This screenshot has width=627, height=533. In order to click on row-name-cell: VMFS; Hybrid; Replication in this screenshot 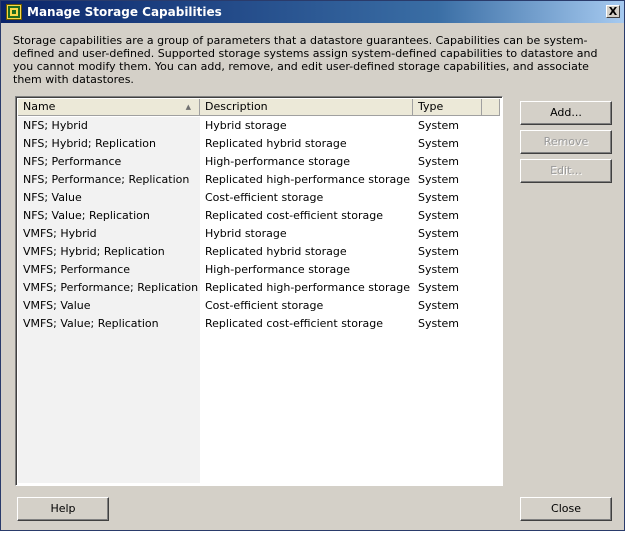, I will do `click(94, 251)`.